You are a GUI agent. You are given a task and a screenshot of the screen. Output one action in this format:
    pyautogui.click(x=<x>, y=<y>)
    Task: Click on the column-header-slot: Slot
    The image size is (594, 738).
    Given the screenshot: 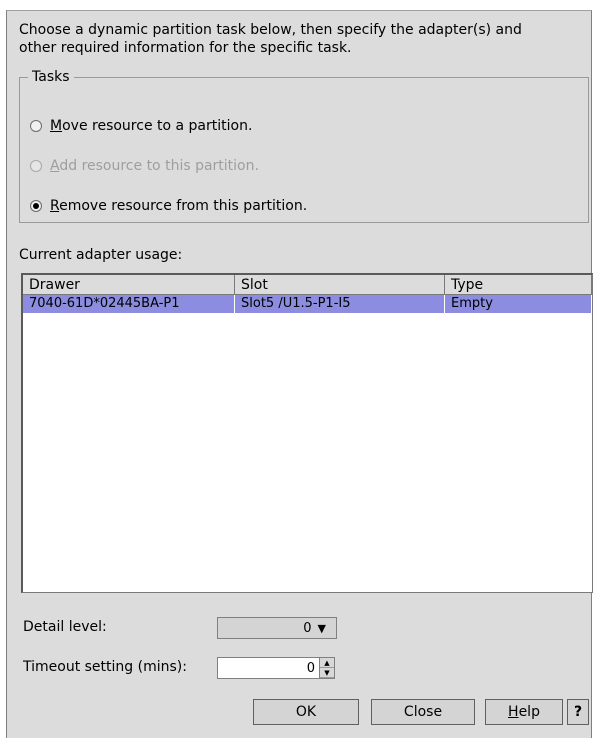 What is the action you would take?
    pyautogui.click(x=340, y=285)
    